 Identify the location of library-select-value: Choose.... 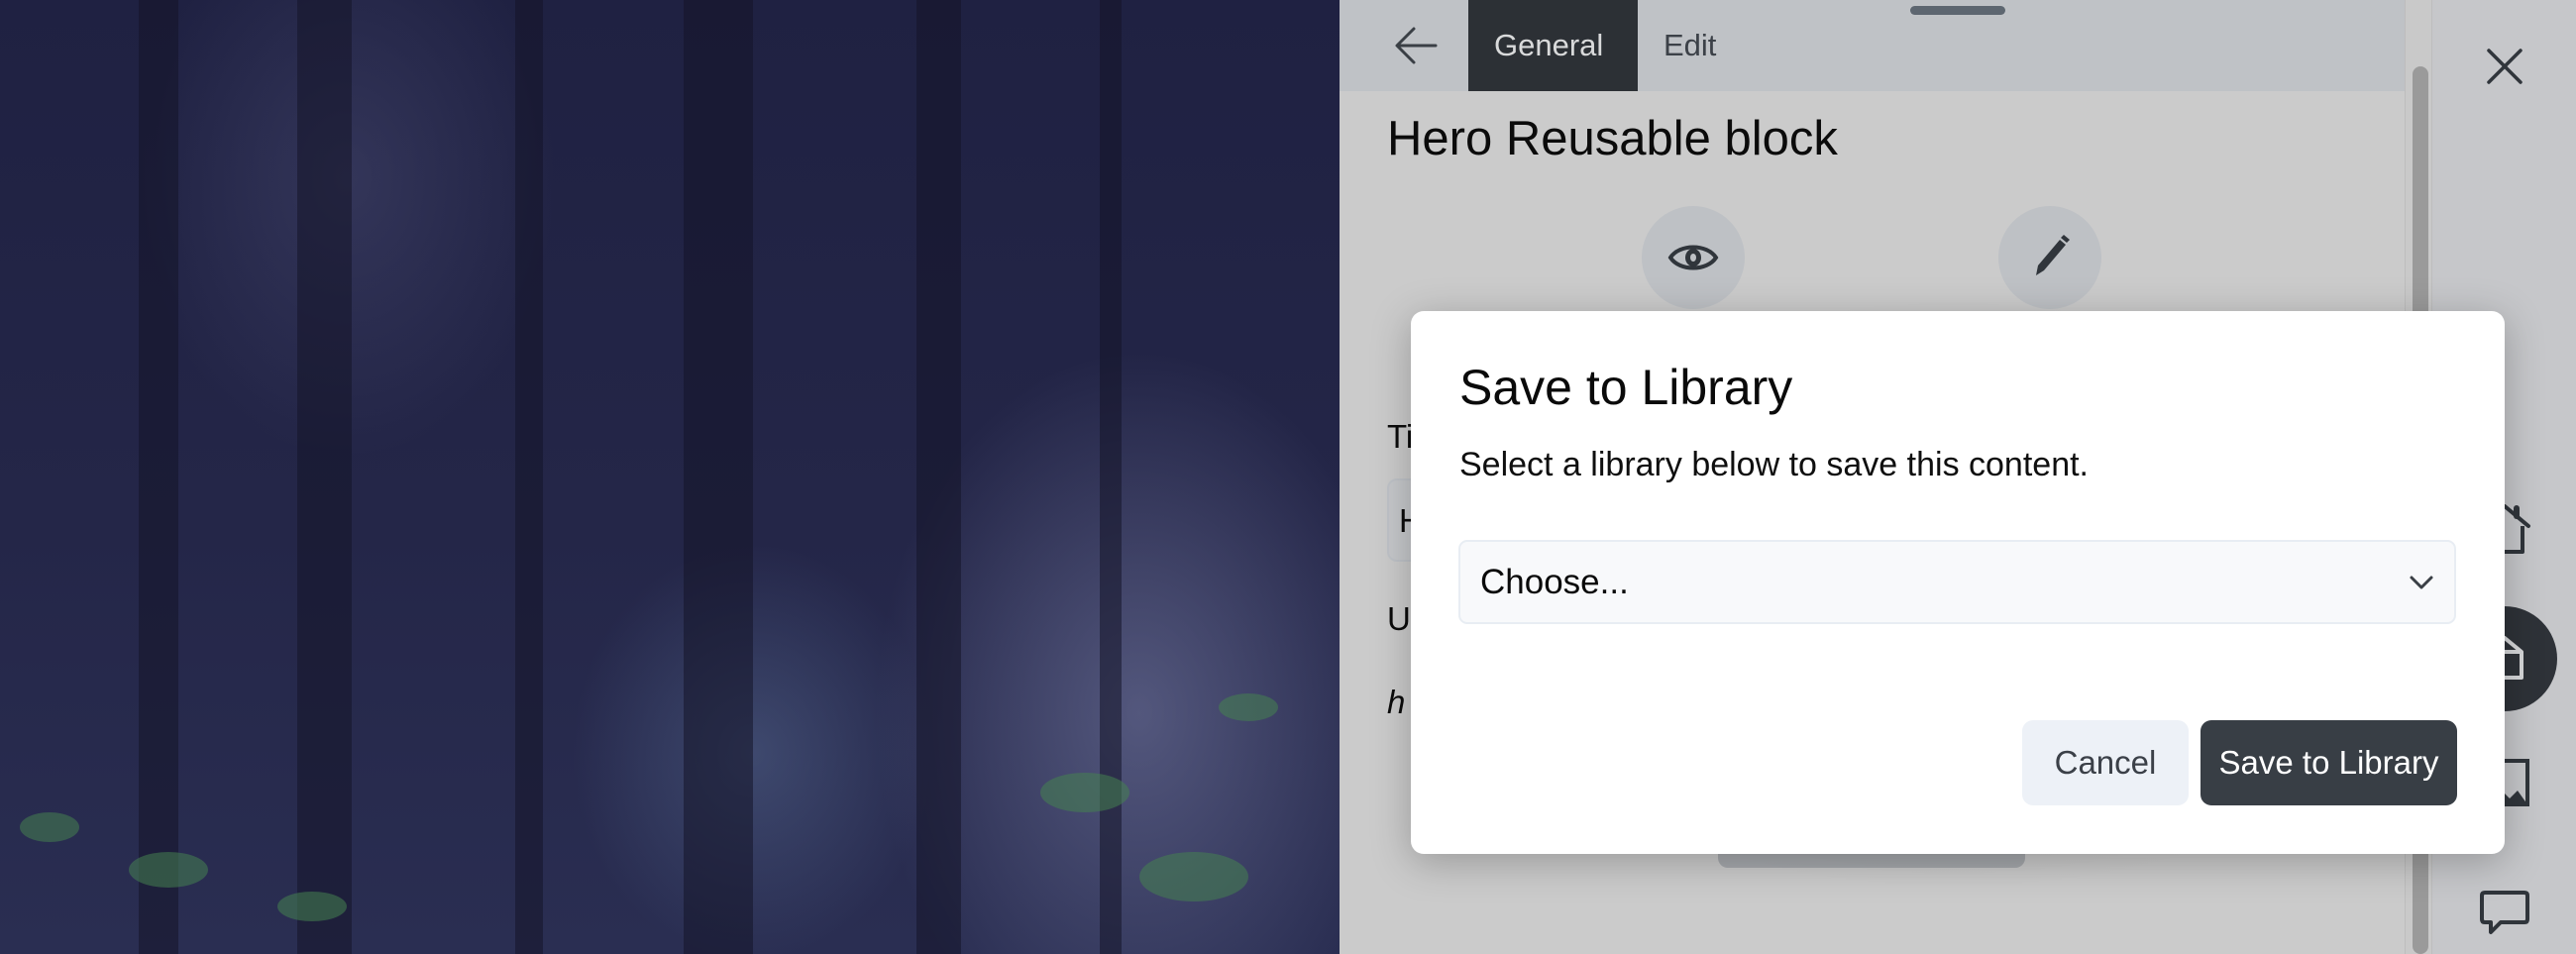
(1555, 581).